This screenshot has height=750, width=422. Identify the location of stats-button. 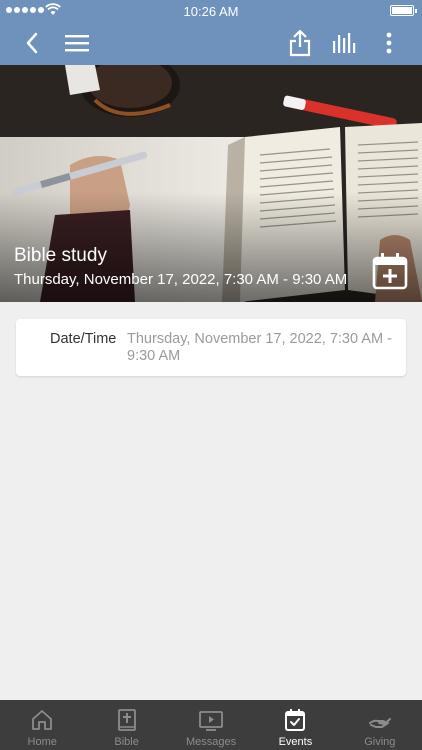
(345, 43).